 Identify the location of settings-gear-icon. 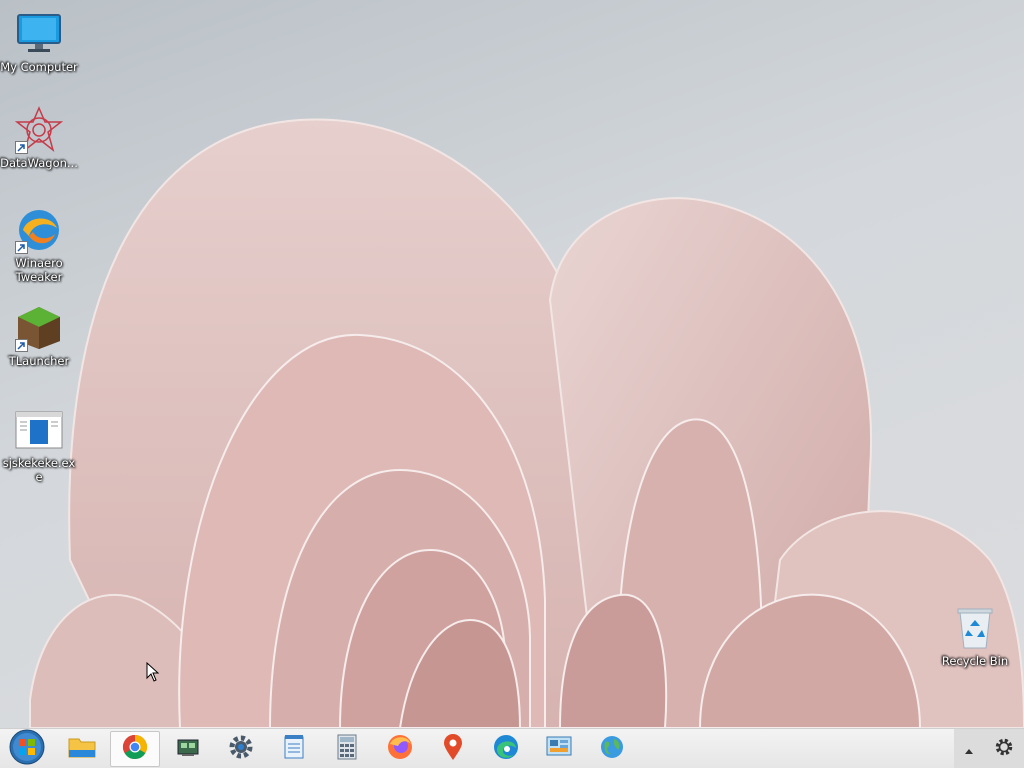
(241, 749).